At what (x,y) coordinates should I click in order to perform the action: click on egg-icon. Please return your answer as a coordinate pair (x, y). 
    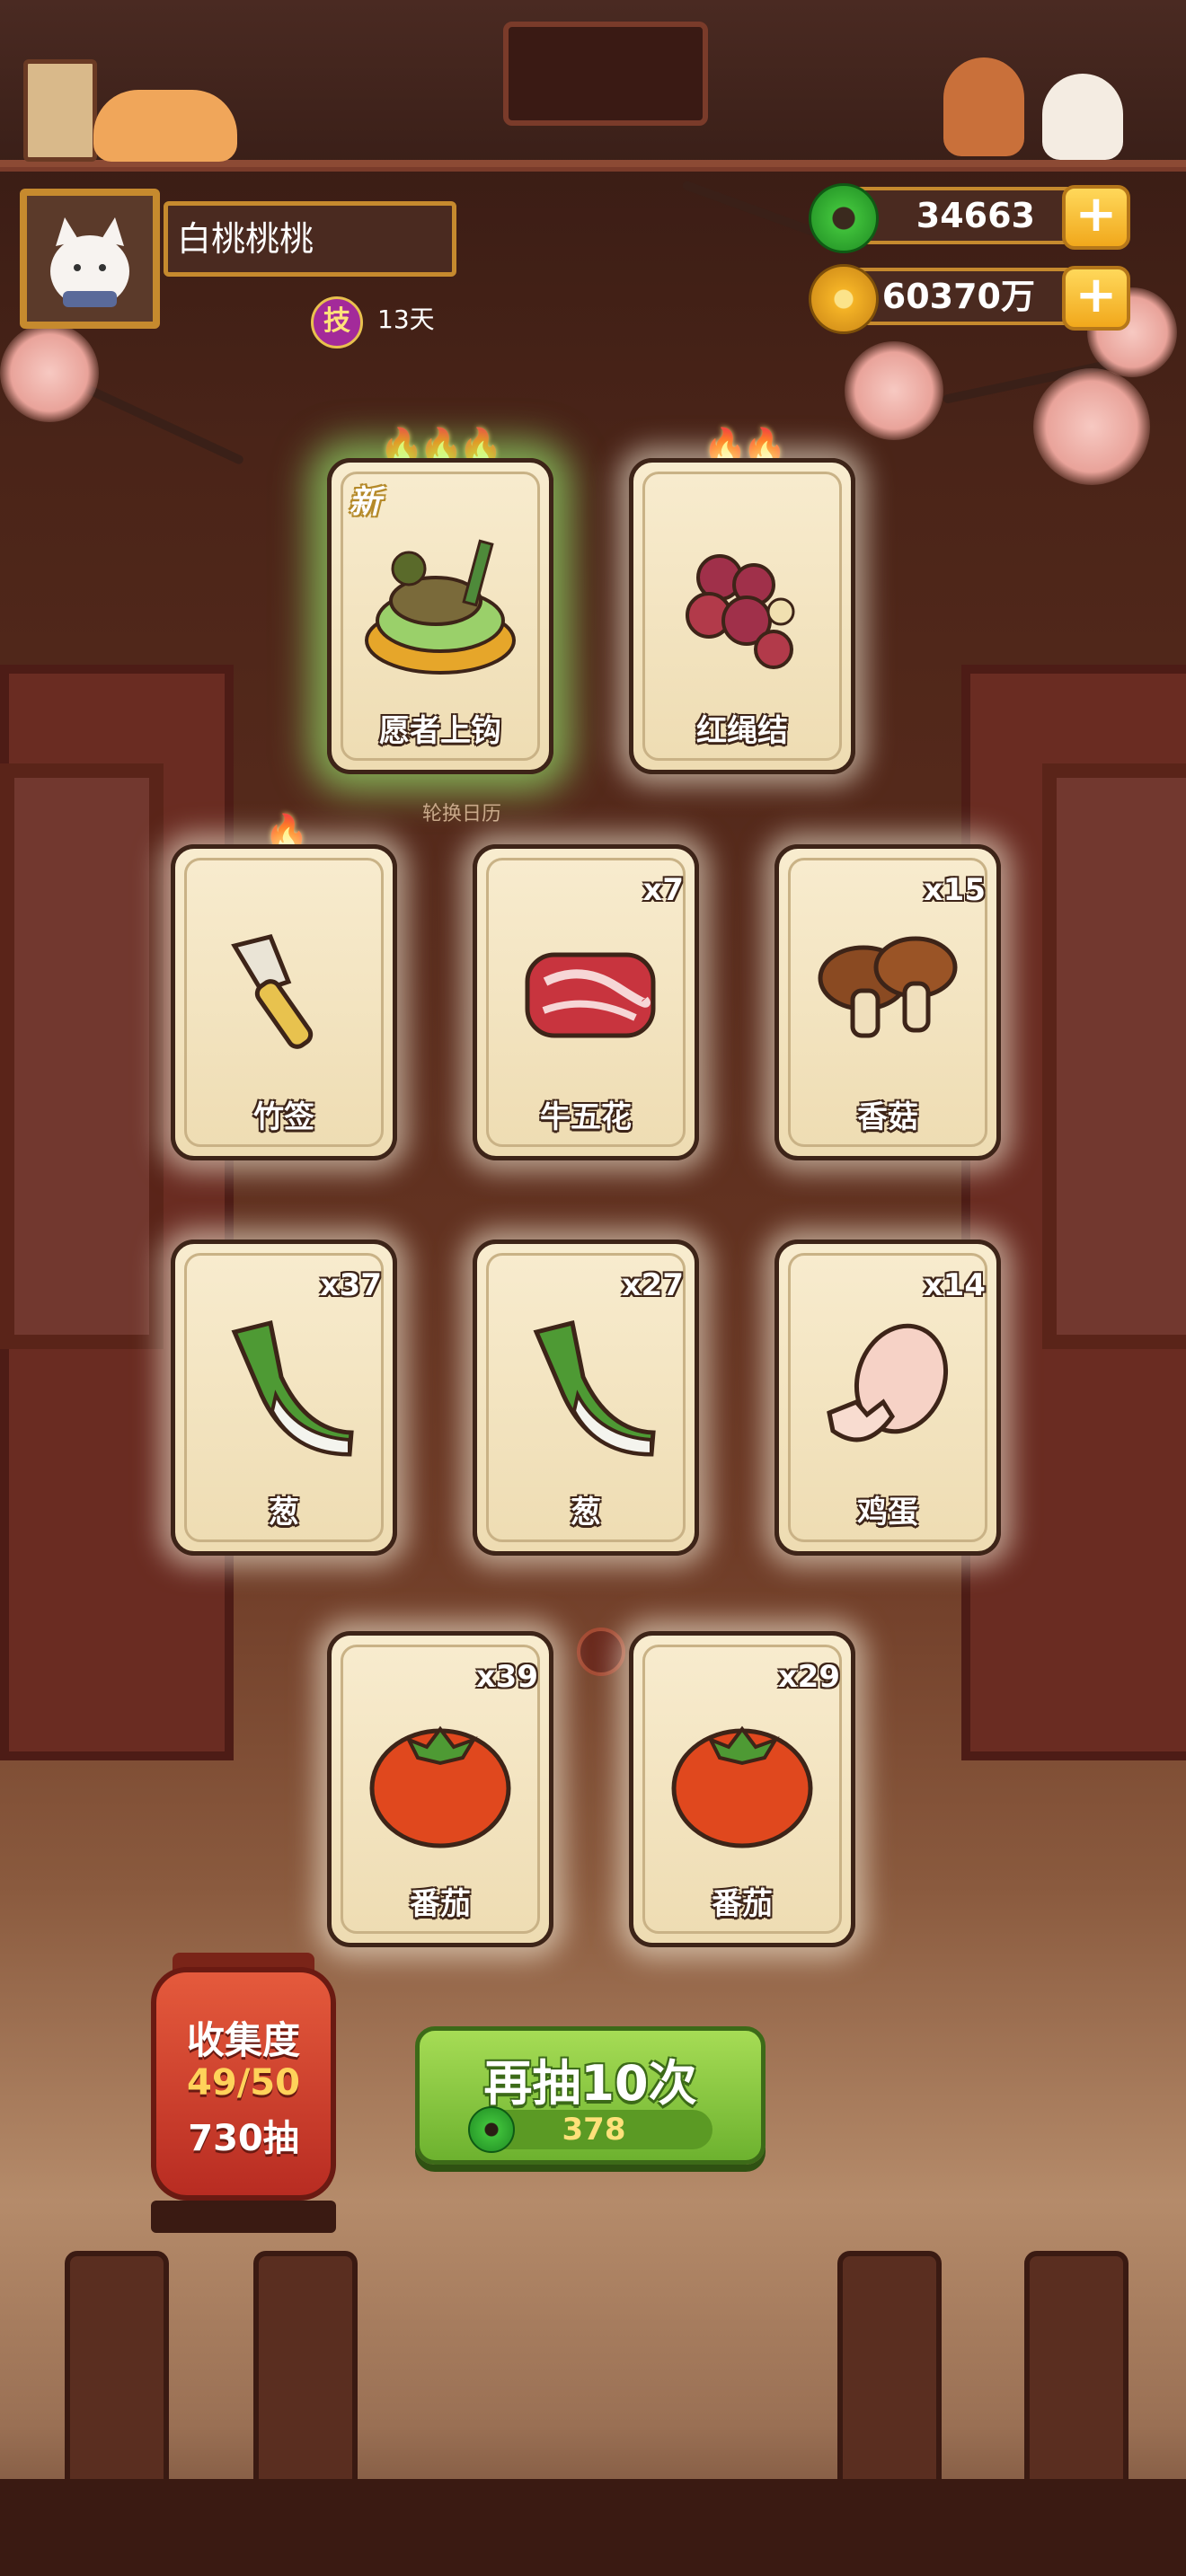
    Looking at the image, I should click on (887, 1381).